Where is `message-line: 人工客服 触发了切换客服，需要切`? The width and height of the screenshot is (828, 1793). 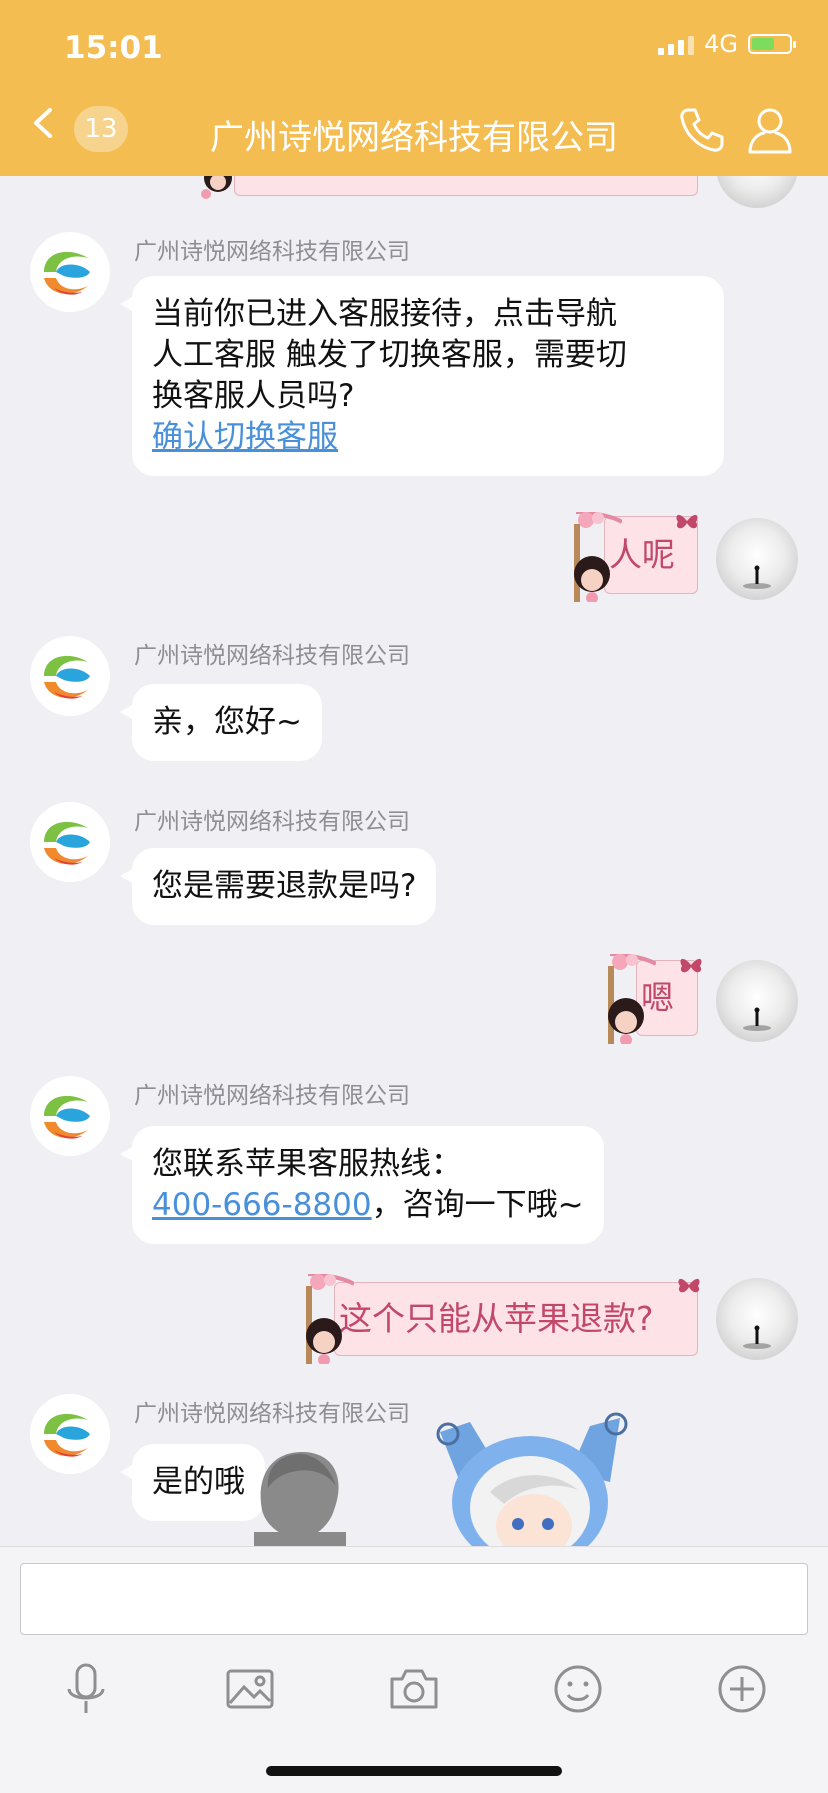 message-line: 人工客服 触发了切换客服，需要切 is located at coordinates (389, 355).